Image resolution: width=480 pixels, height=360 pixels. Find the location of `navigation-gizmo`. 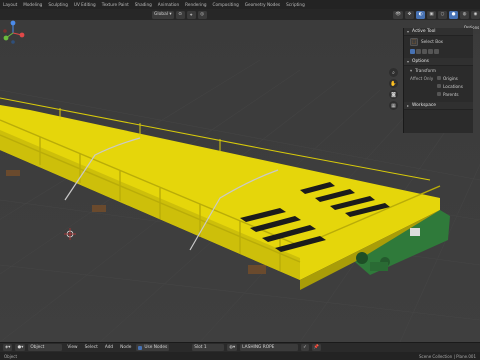

navigation-gizmo is located at coordinates (13, 33).